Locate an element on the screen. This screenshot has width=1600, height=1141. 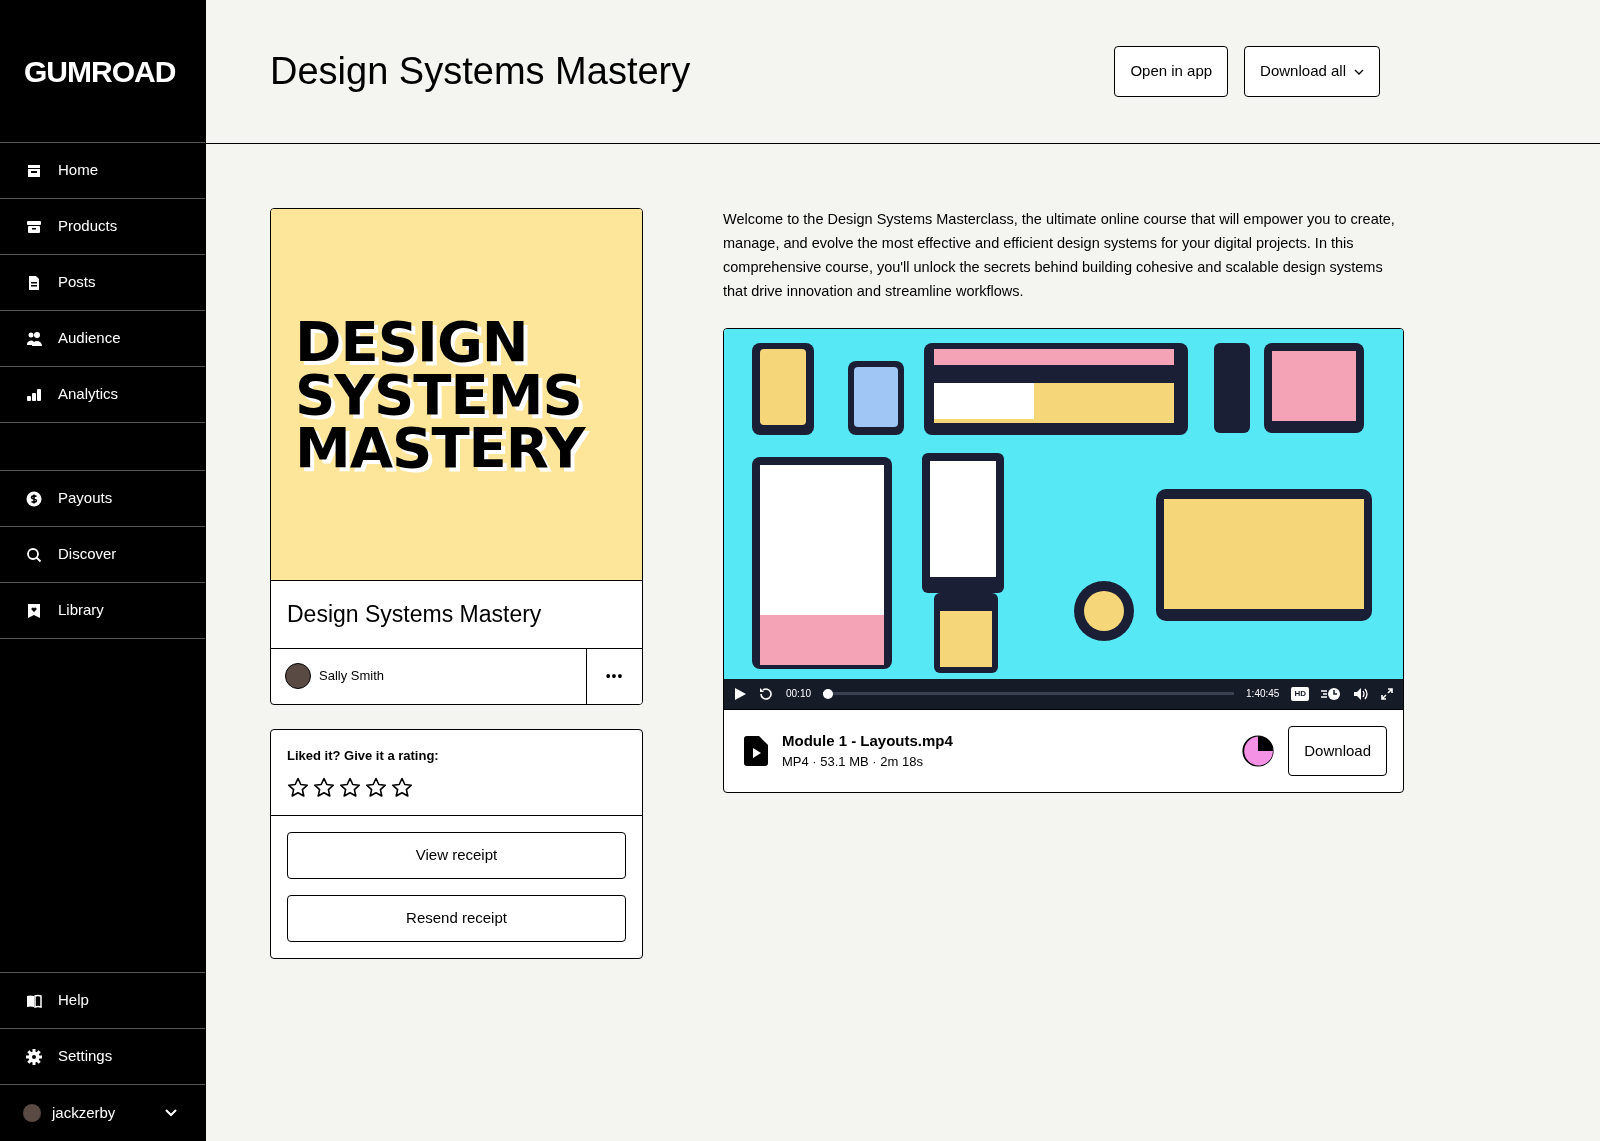
video-file-icon is located at coordinates (756, 750).